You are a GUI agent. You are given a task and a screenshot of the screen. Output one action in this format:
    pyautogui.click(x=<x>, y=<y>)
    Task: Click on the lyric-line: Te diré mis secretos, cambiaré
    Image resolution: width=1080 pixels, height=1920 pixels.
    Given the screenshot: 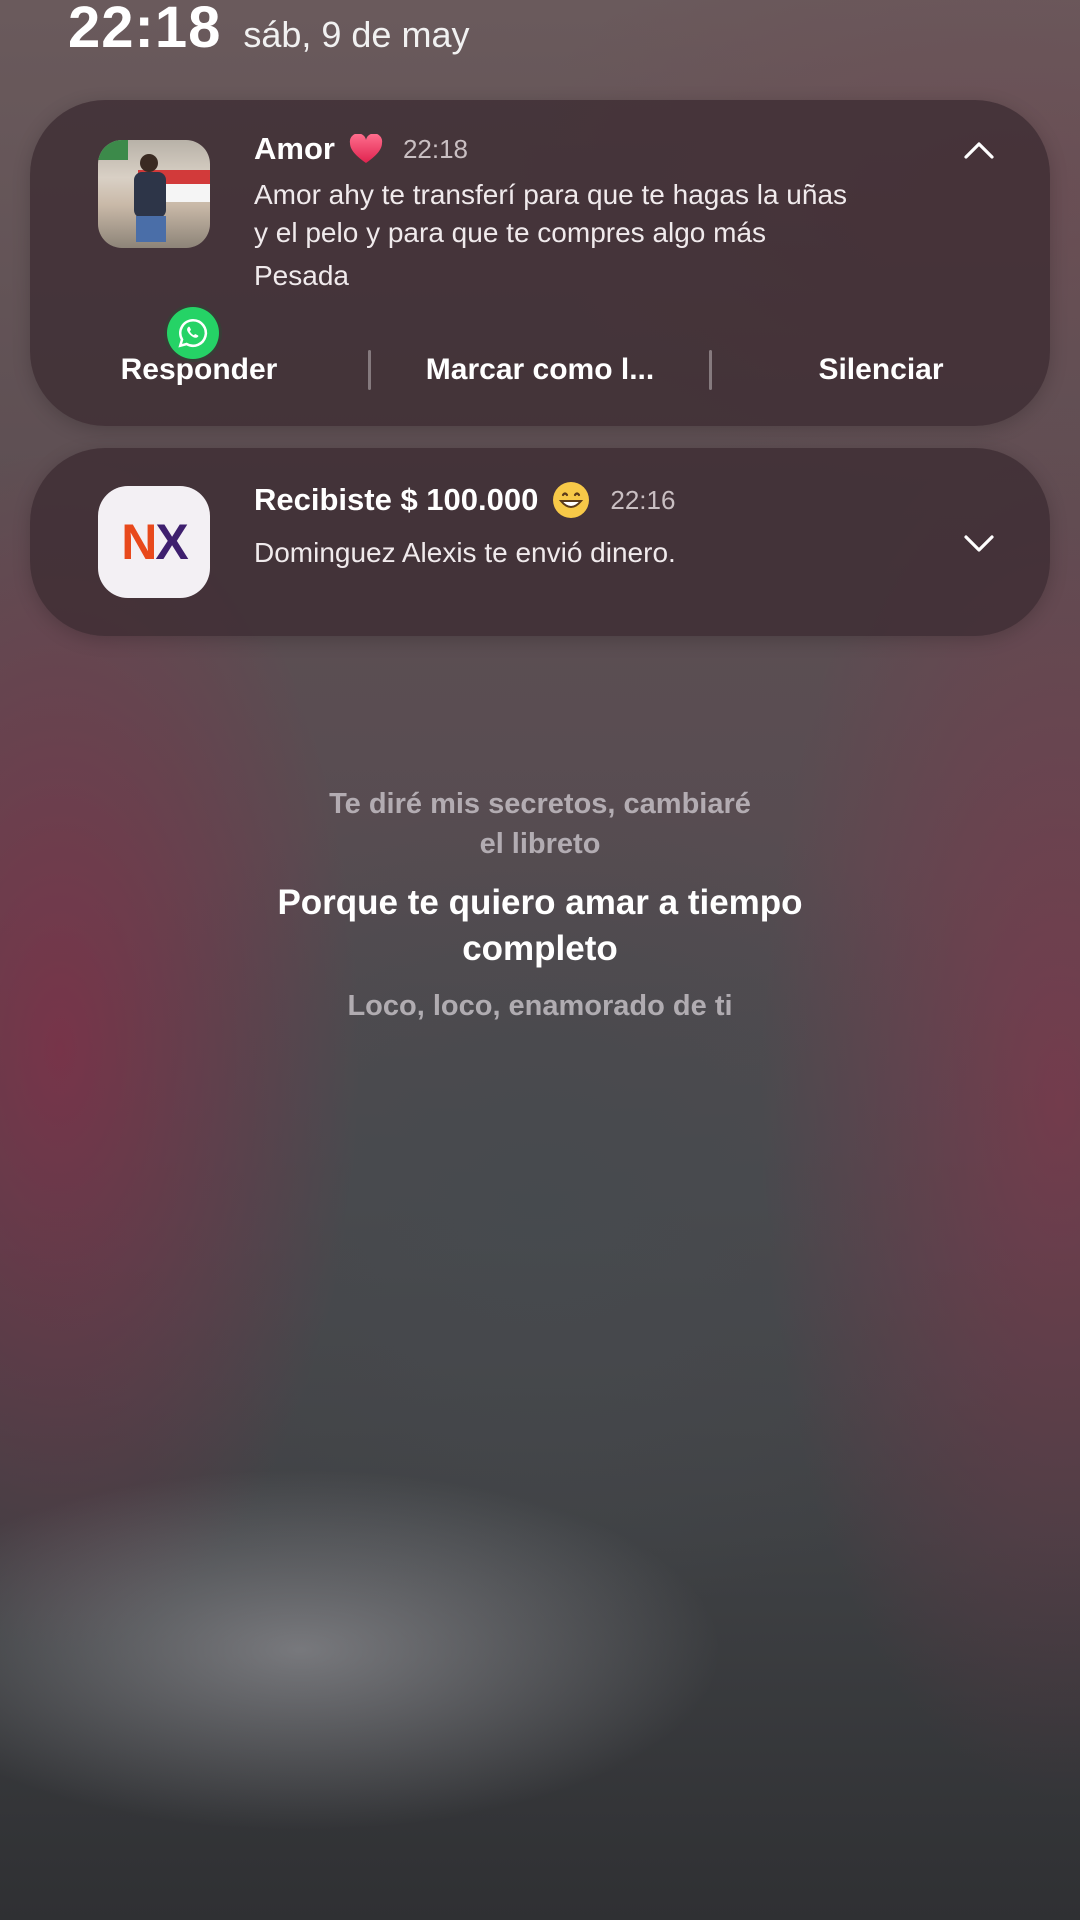 What is the action you would take?
    pyautogui.click(x=540, y=804)
    